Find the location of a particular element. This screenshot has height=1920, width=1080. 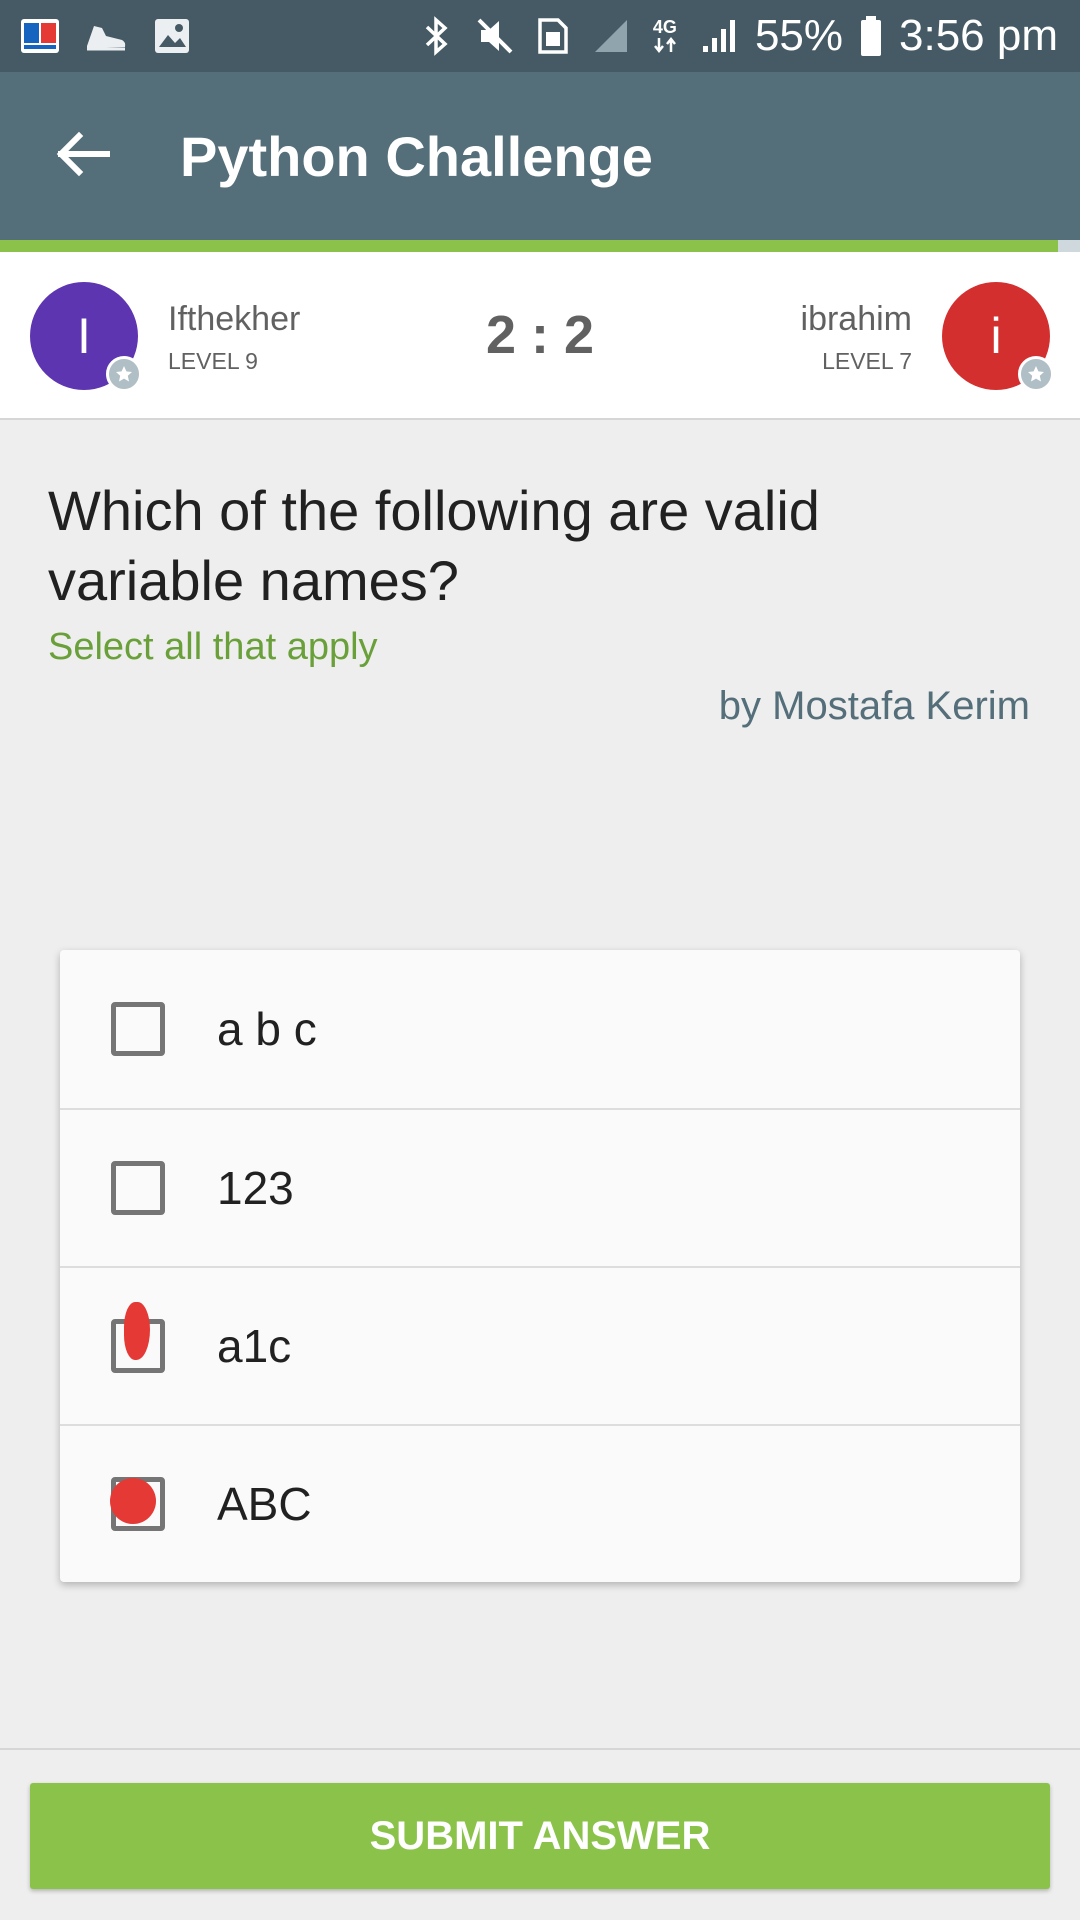

progress-strip is located at coordinates (540, 246).